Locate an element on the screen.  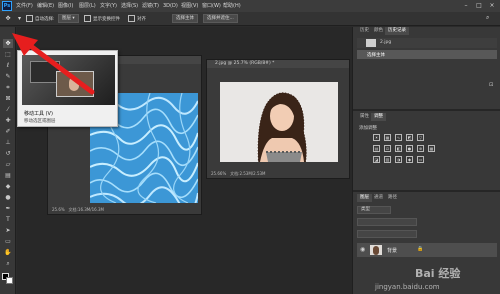
history-item-label: 2.jpg is located at coordinates (386, 42).